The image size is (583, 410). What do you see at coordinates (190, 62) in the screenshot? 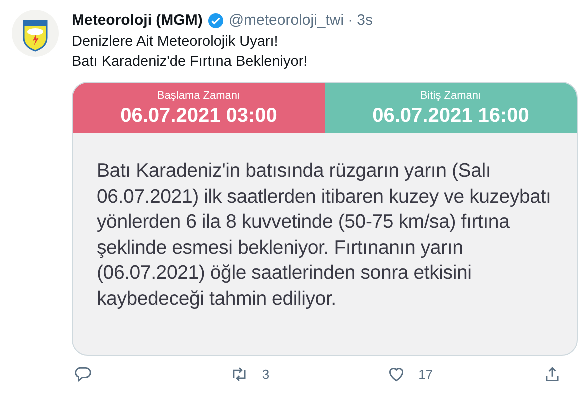
I see `tweet-text-line: Batı Karadeniz'de Fırtına Bekleniyor!` at bounding box center [190, 62].